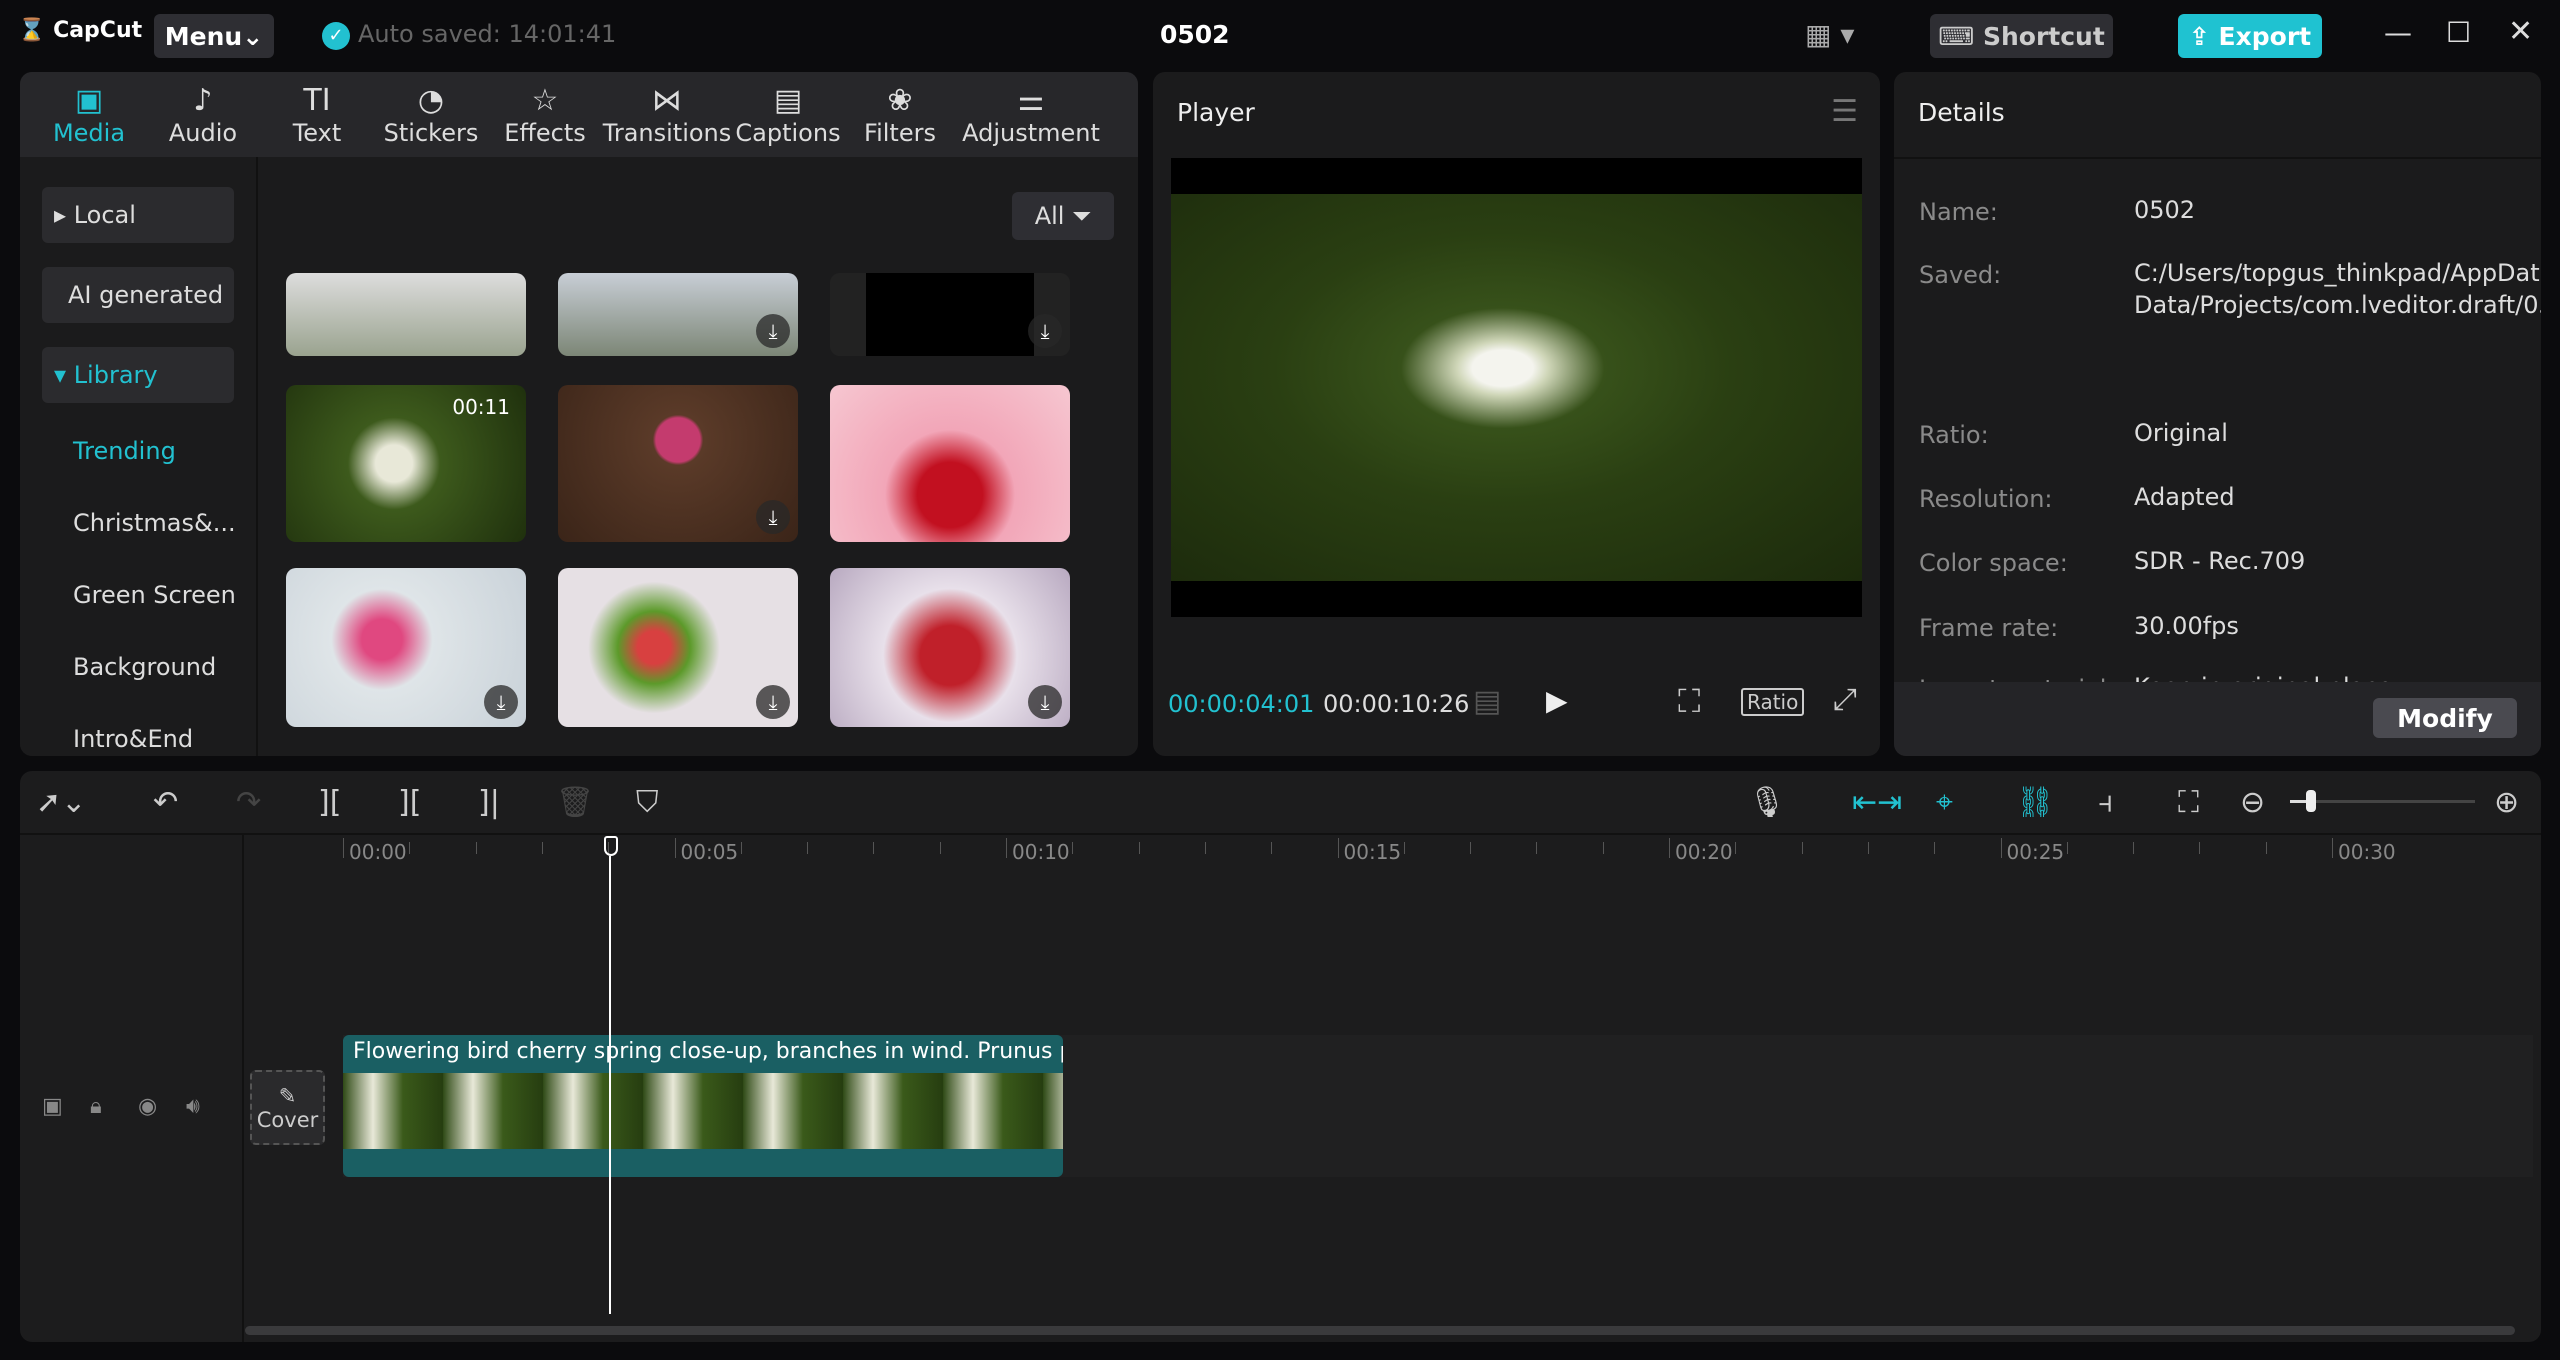  What do you see at coordinates (52, 1106) in the screenshot?
I see `track-video-icon: ▣` at bounding box center [52, 1106].